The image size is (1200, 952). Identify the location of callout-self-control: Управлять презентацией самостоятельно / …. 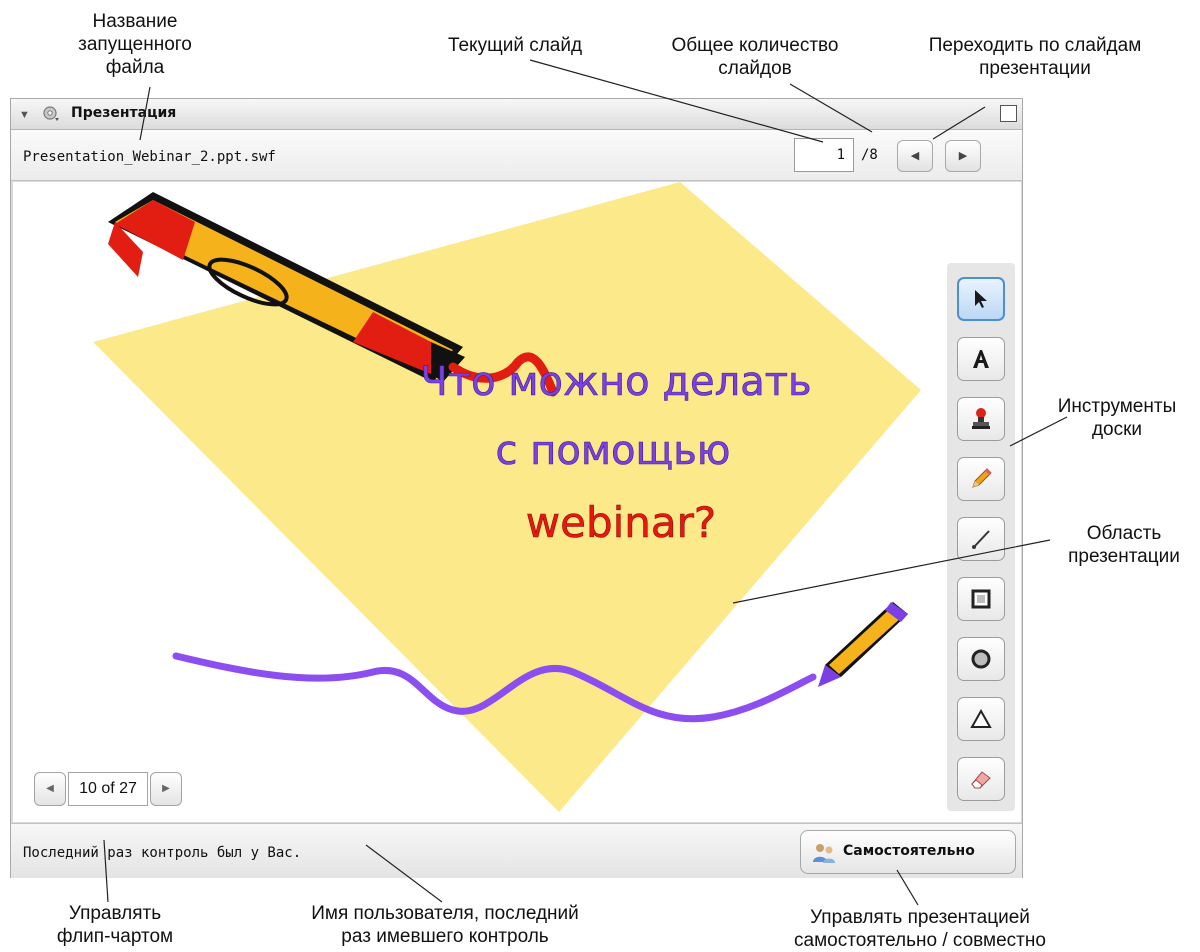
(920, 929).